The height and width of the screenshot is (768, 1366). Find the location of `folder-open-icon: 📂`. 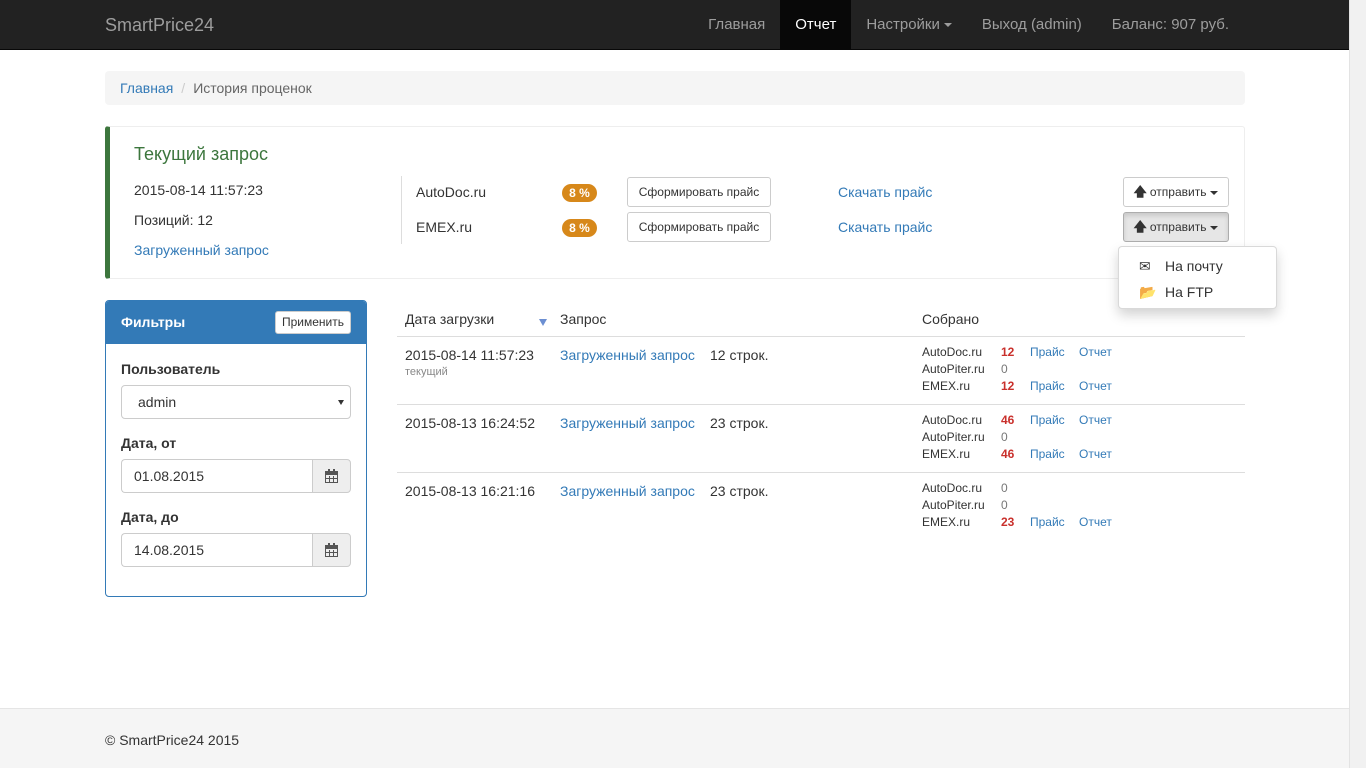

folder-open-icon: 📂 is located at coordinates (1148, 292).